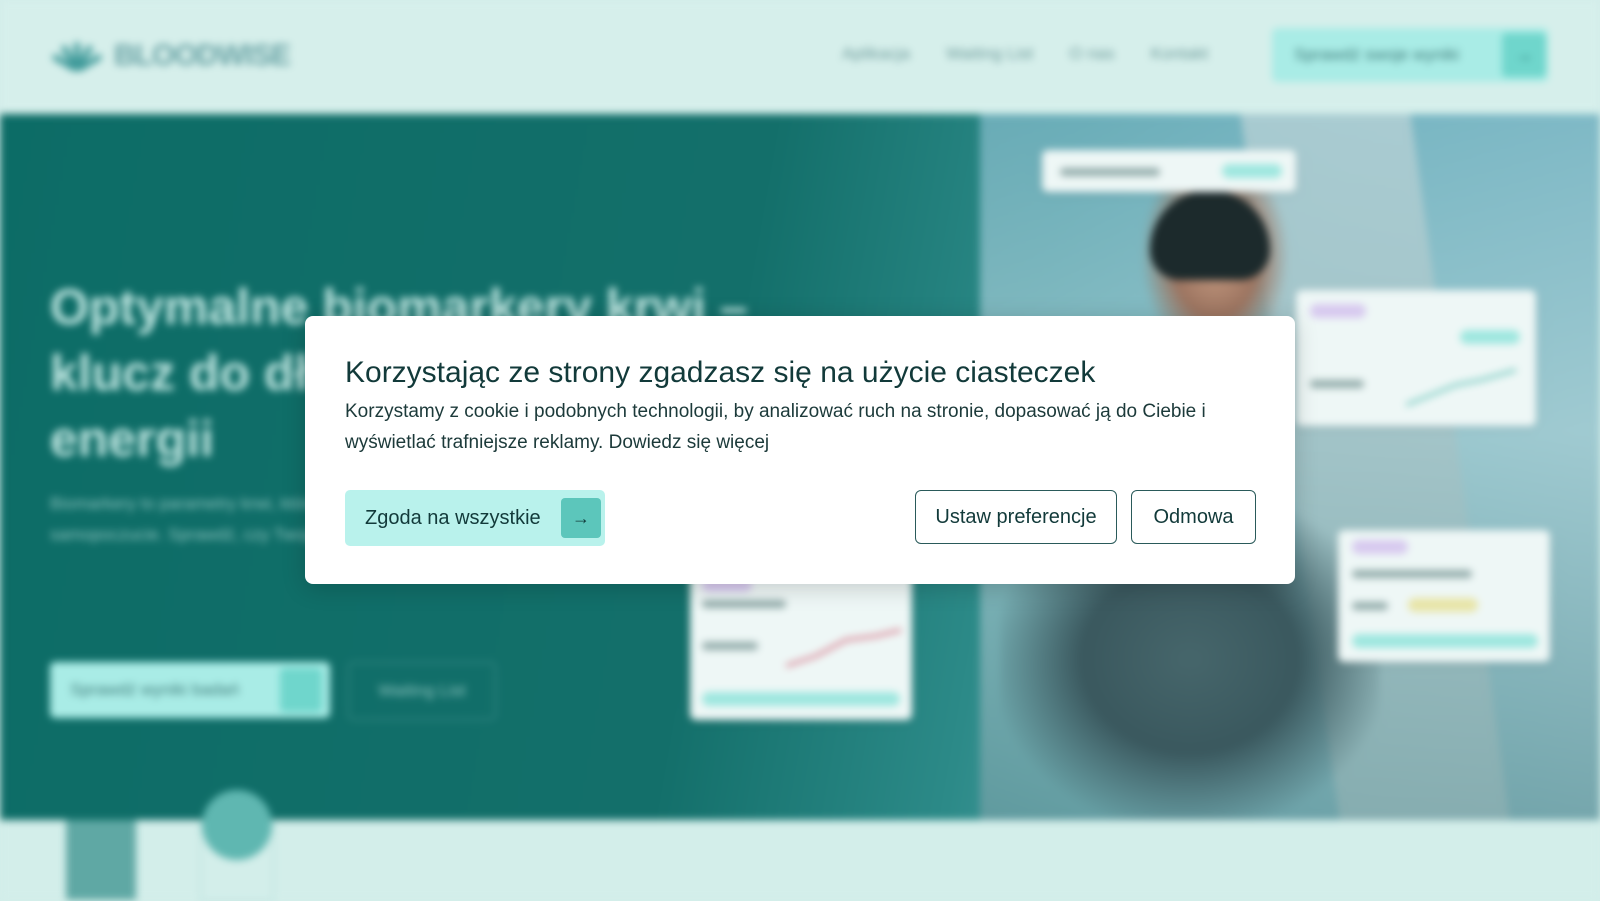 The image size is (1600, 901). I want to click on check-results-button: Sprawdź swoje wyniki →, so click(1410, 55).